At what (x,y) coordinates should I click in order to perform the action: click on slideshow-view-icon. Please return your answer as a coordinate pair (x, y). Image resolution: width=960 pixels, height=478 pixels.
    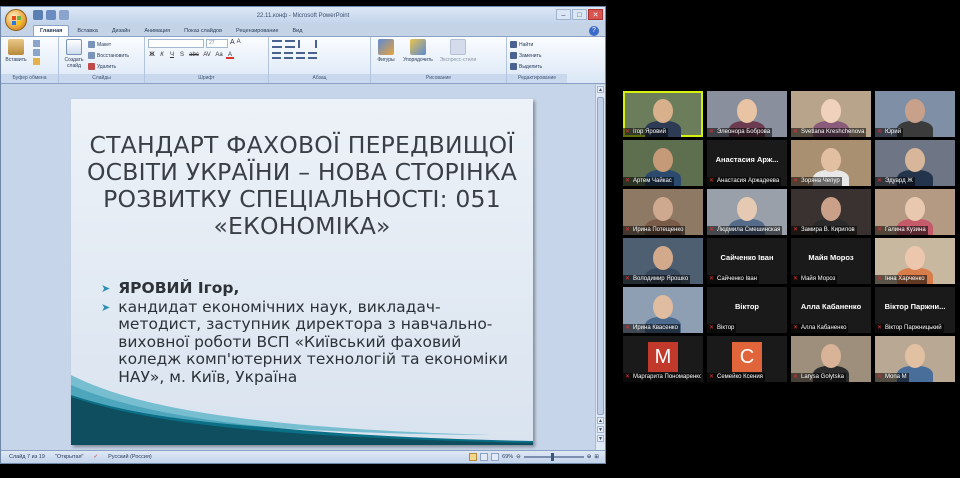
    Looking at the image, I should click on (495, 457).